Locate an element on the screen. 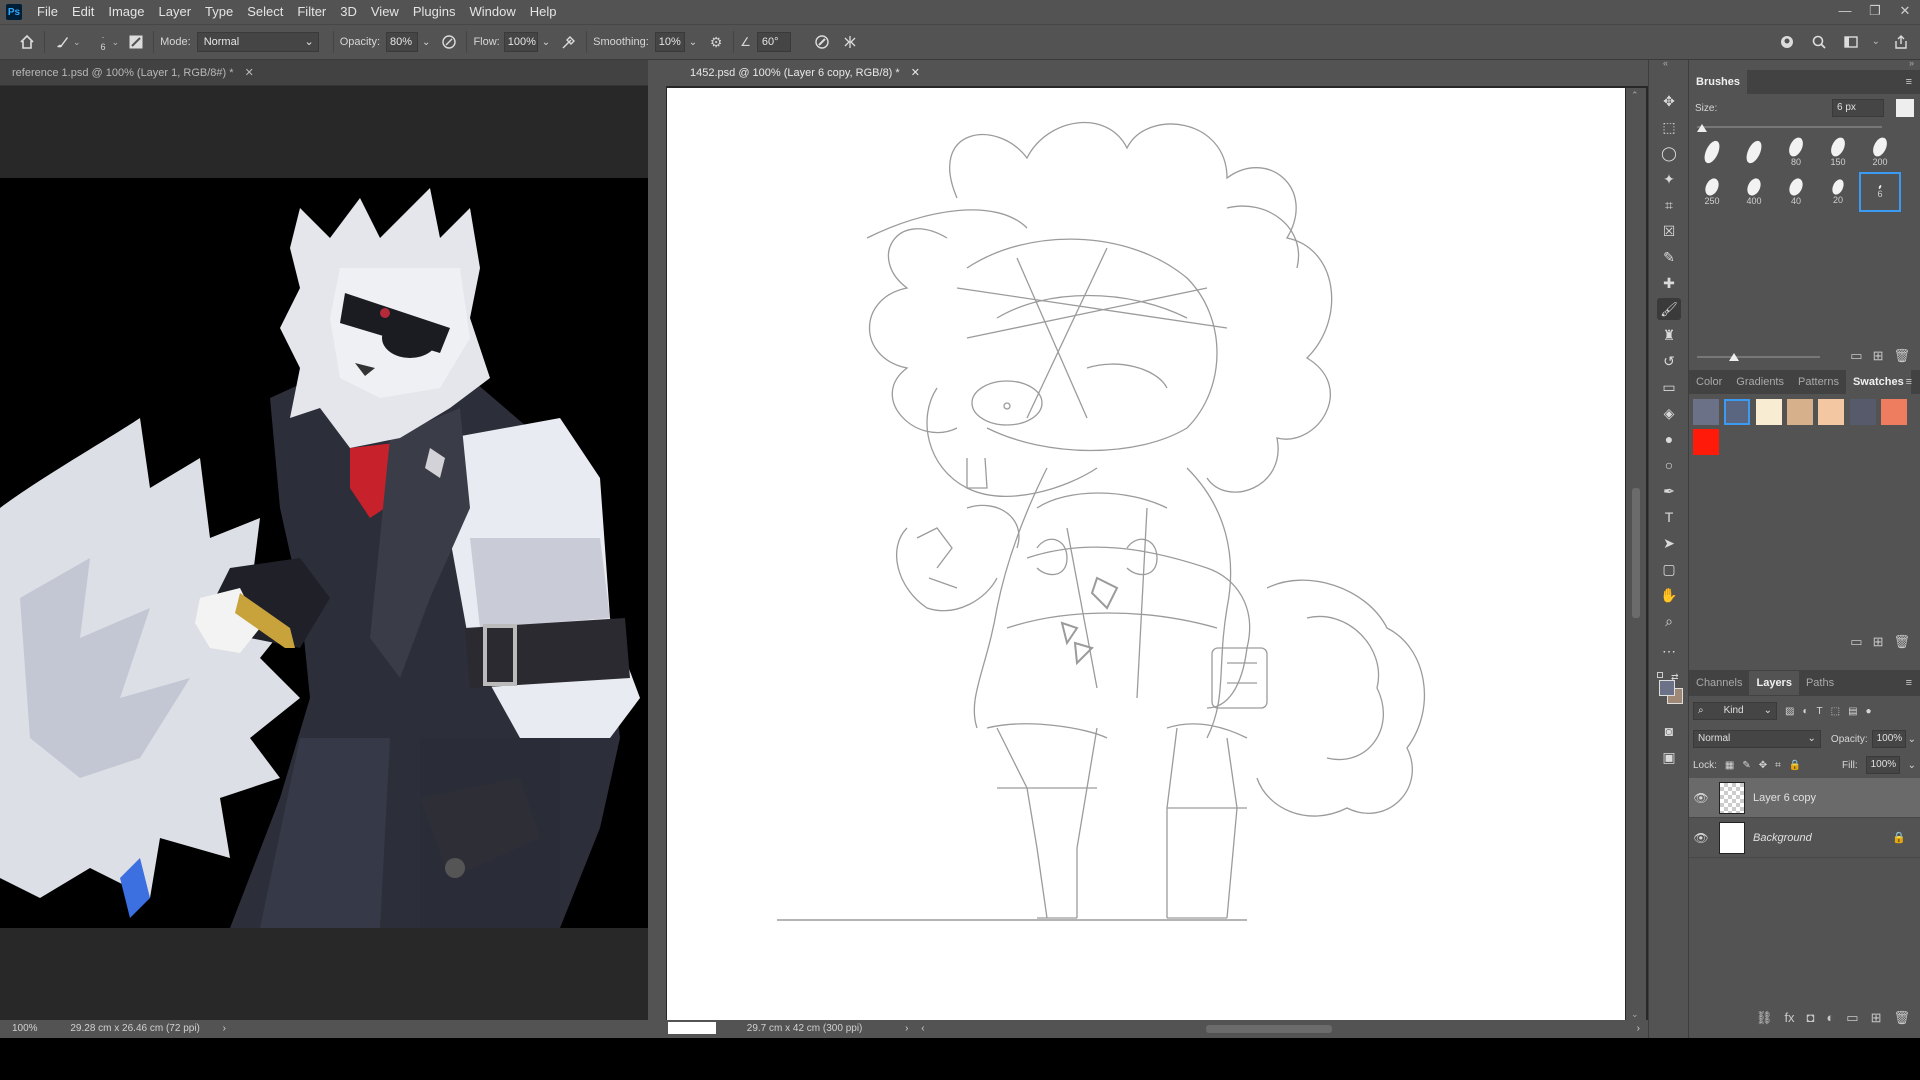 The image size is (1920, 1080). brush-tool-icon: 🖌 is located at coordinates (1669, 309).